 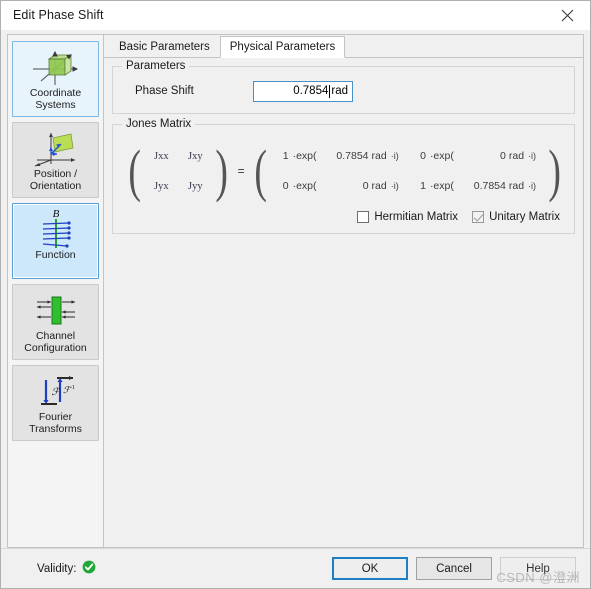 I want to click on checkbox-box-icon, so click(x=363, y=217).